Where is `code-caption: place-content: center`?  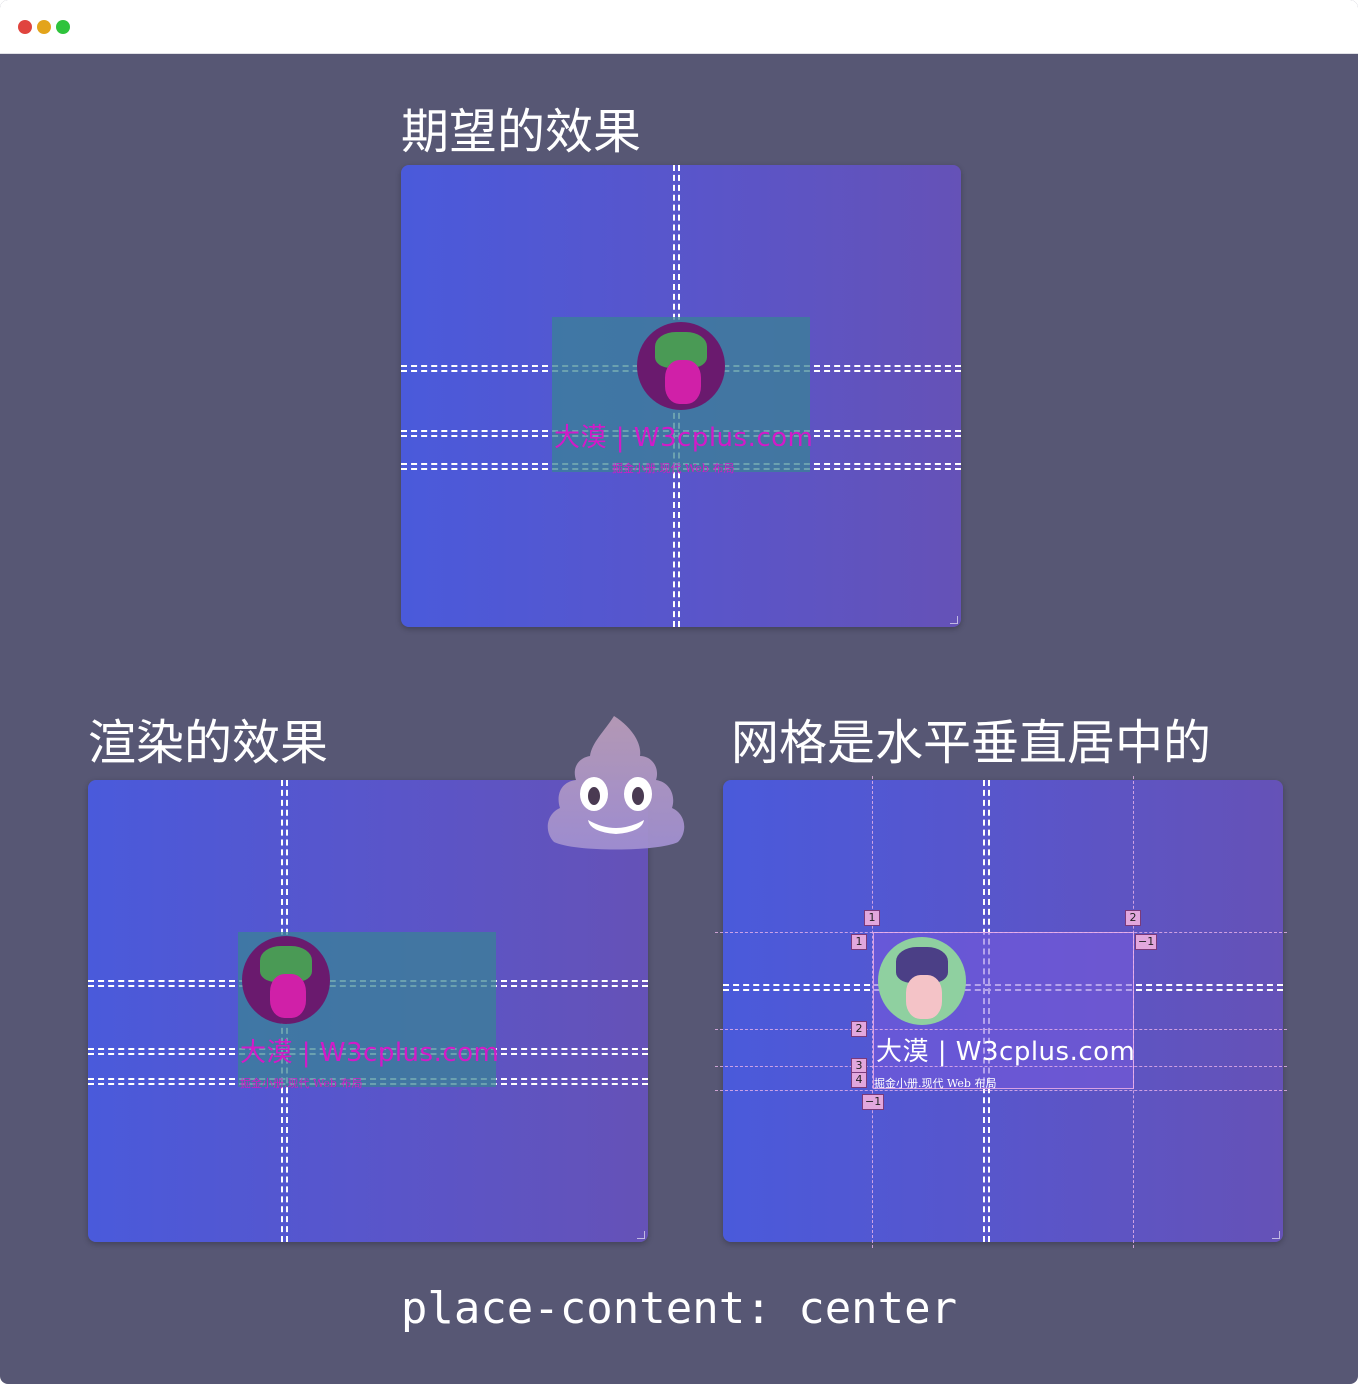 code-caption: place-content: center is located at coordinates (679, 1308).